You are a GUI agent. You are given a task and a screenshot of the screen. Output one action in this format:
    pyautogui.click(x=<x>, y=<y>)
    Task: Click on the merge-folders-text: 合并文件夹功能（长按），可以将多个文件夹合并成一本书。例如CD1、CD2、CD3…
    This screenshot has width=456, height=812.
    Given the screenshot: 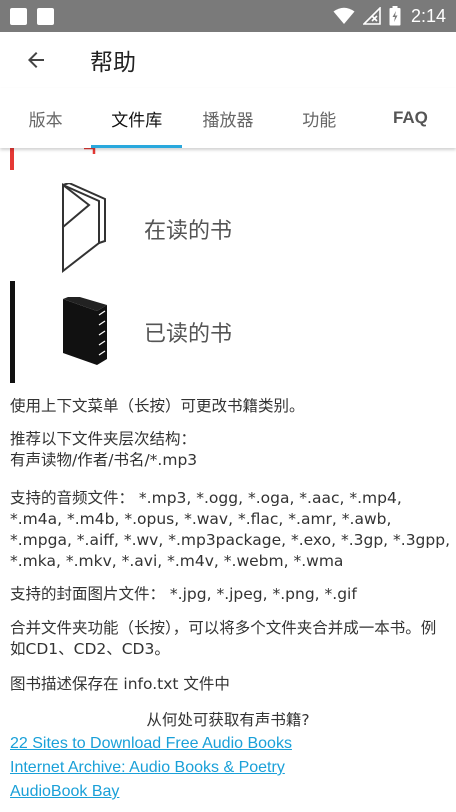 What is the action you would take?
    pyautogui.click(x=223, y=638)
    